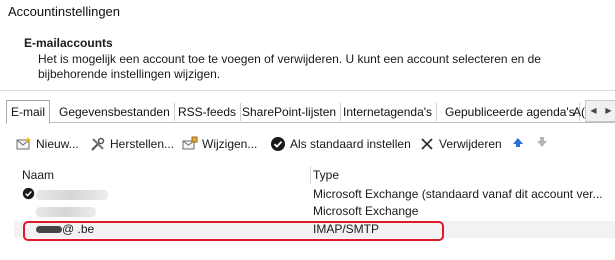 This screenshot has height=260, width=615. What do you see at coordinates (366, 211) in the screenshot?
I see `account-type: Microsoft Exchange` at bounding box center [366, 211].